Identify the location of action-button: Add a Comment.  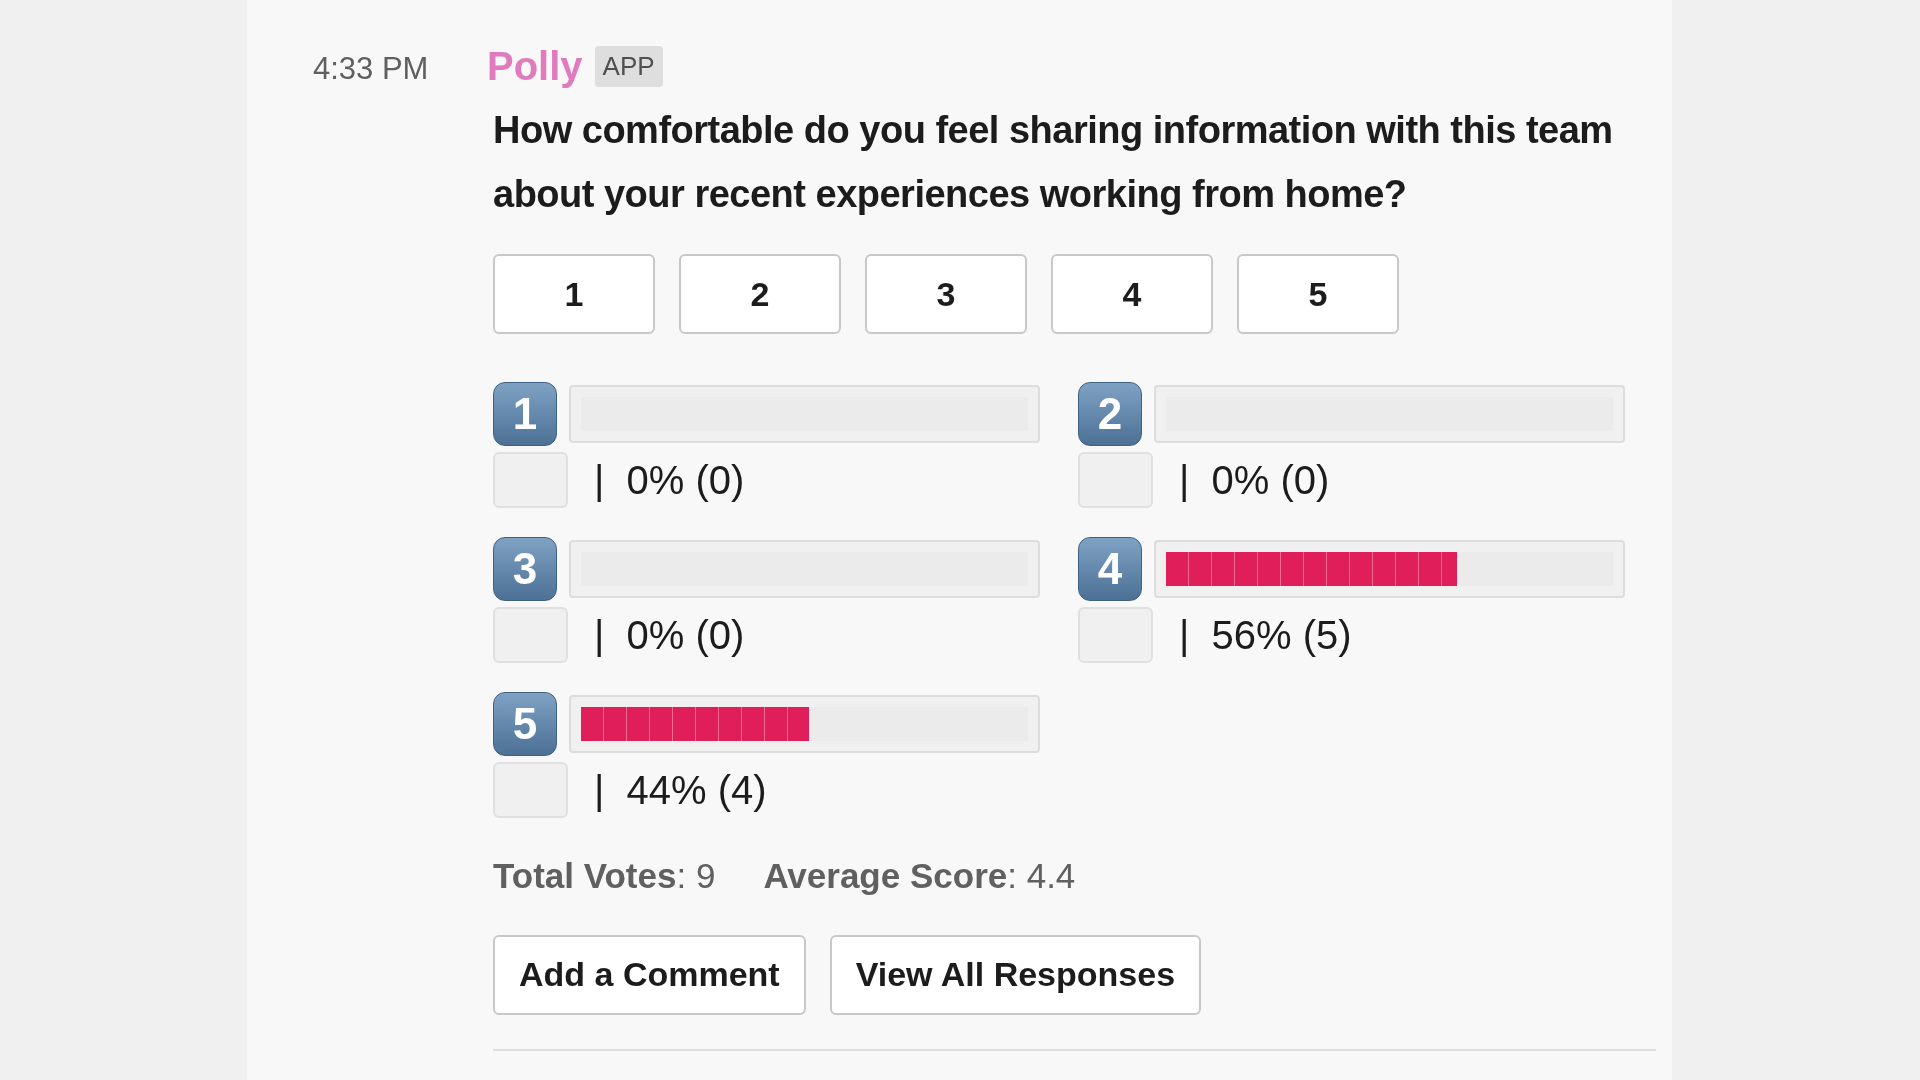
(649, 974).